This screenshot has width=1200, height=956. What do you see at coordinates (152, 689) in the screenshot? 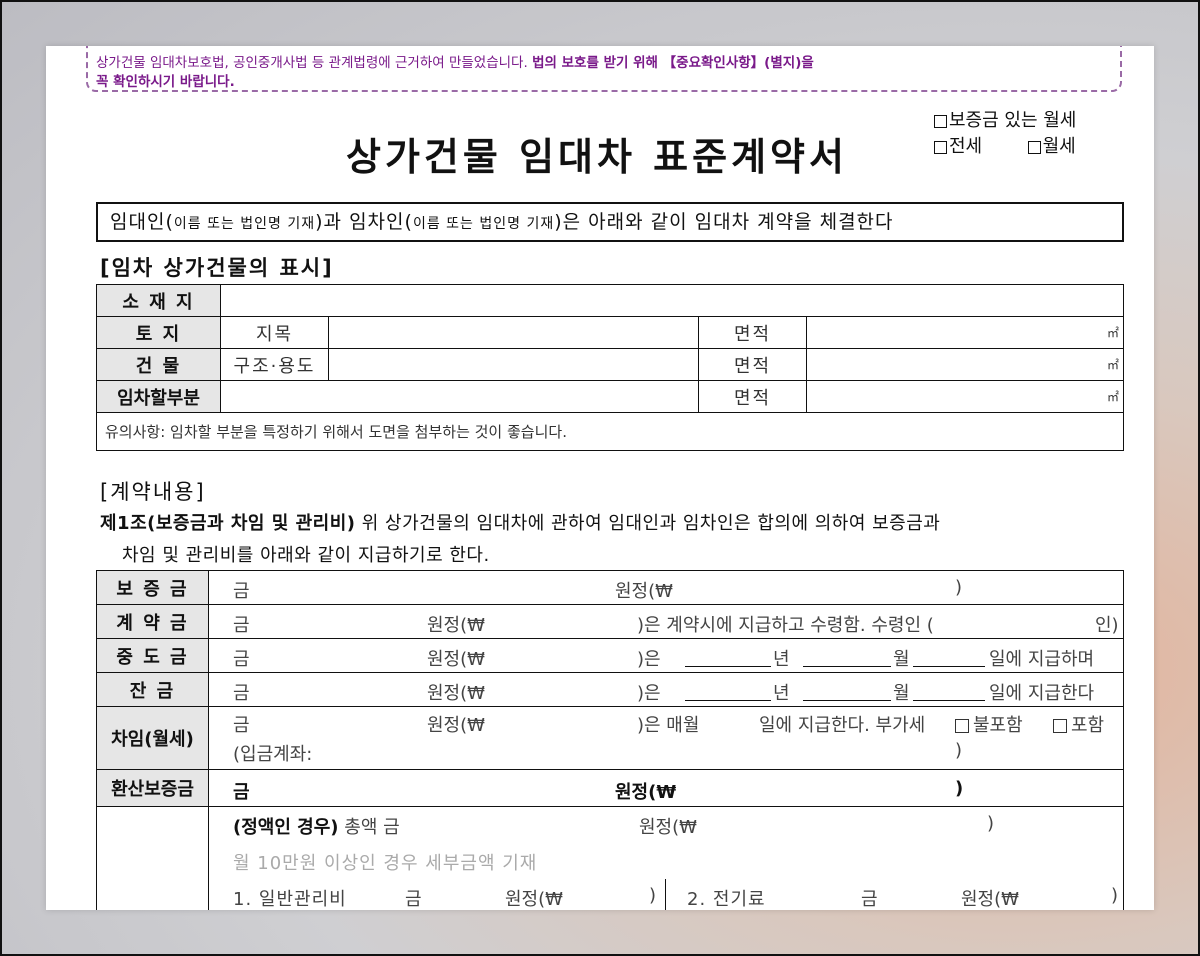
I see `label-balance: 잔 금` at bounding box center [152, 689].